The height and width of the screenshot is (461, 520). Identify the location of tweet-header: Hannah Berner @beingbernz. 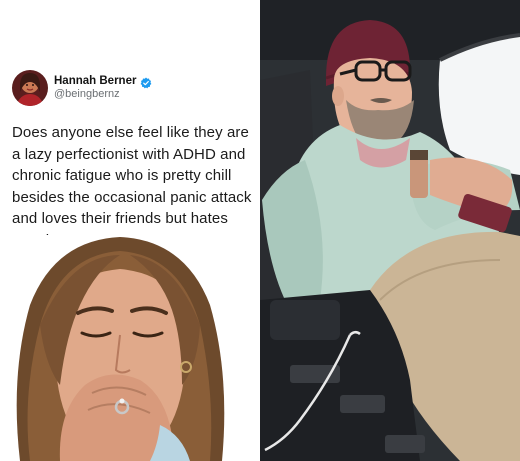
(132, 88).